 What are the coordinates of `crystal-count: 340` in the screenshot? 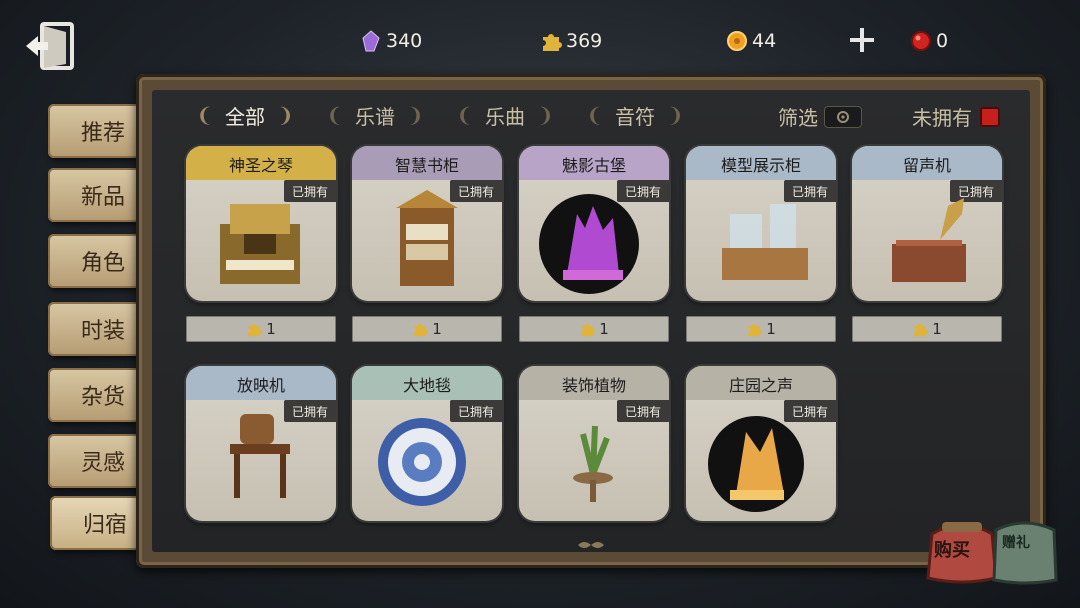 It's located at (404, 41).